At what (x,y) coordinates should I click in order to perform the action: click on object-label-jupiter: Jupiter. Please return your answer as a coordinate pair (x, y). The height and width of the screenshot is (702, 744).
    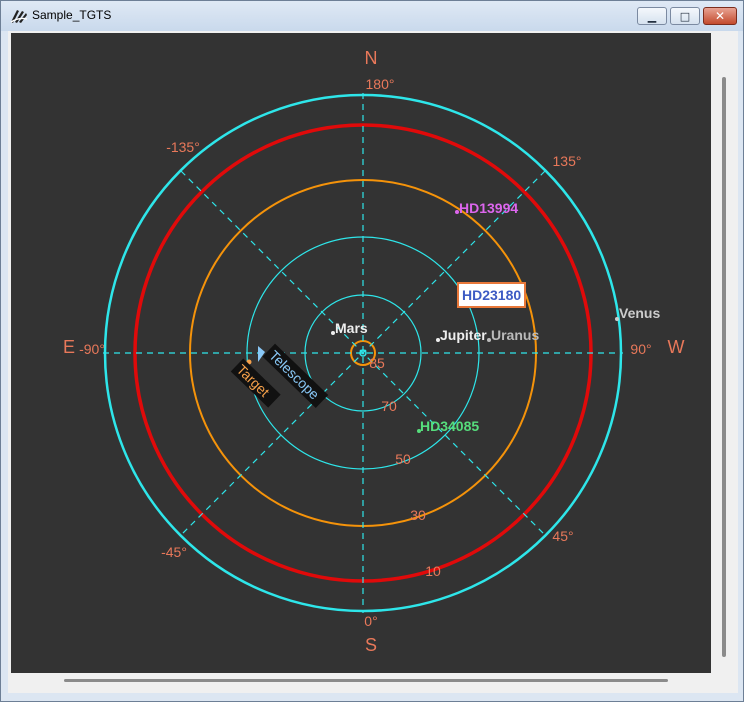
    Looking at the image, I should click on (463, 335).